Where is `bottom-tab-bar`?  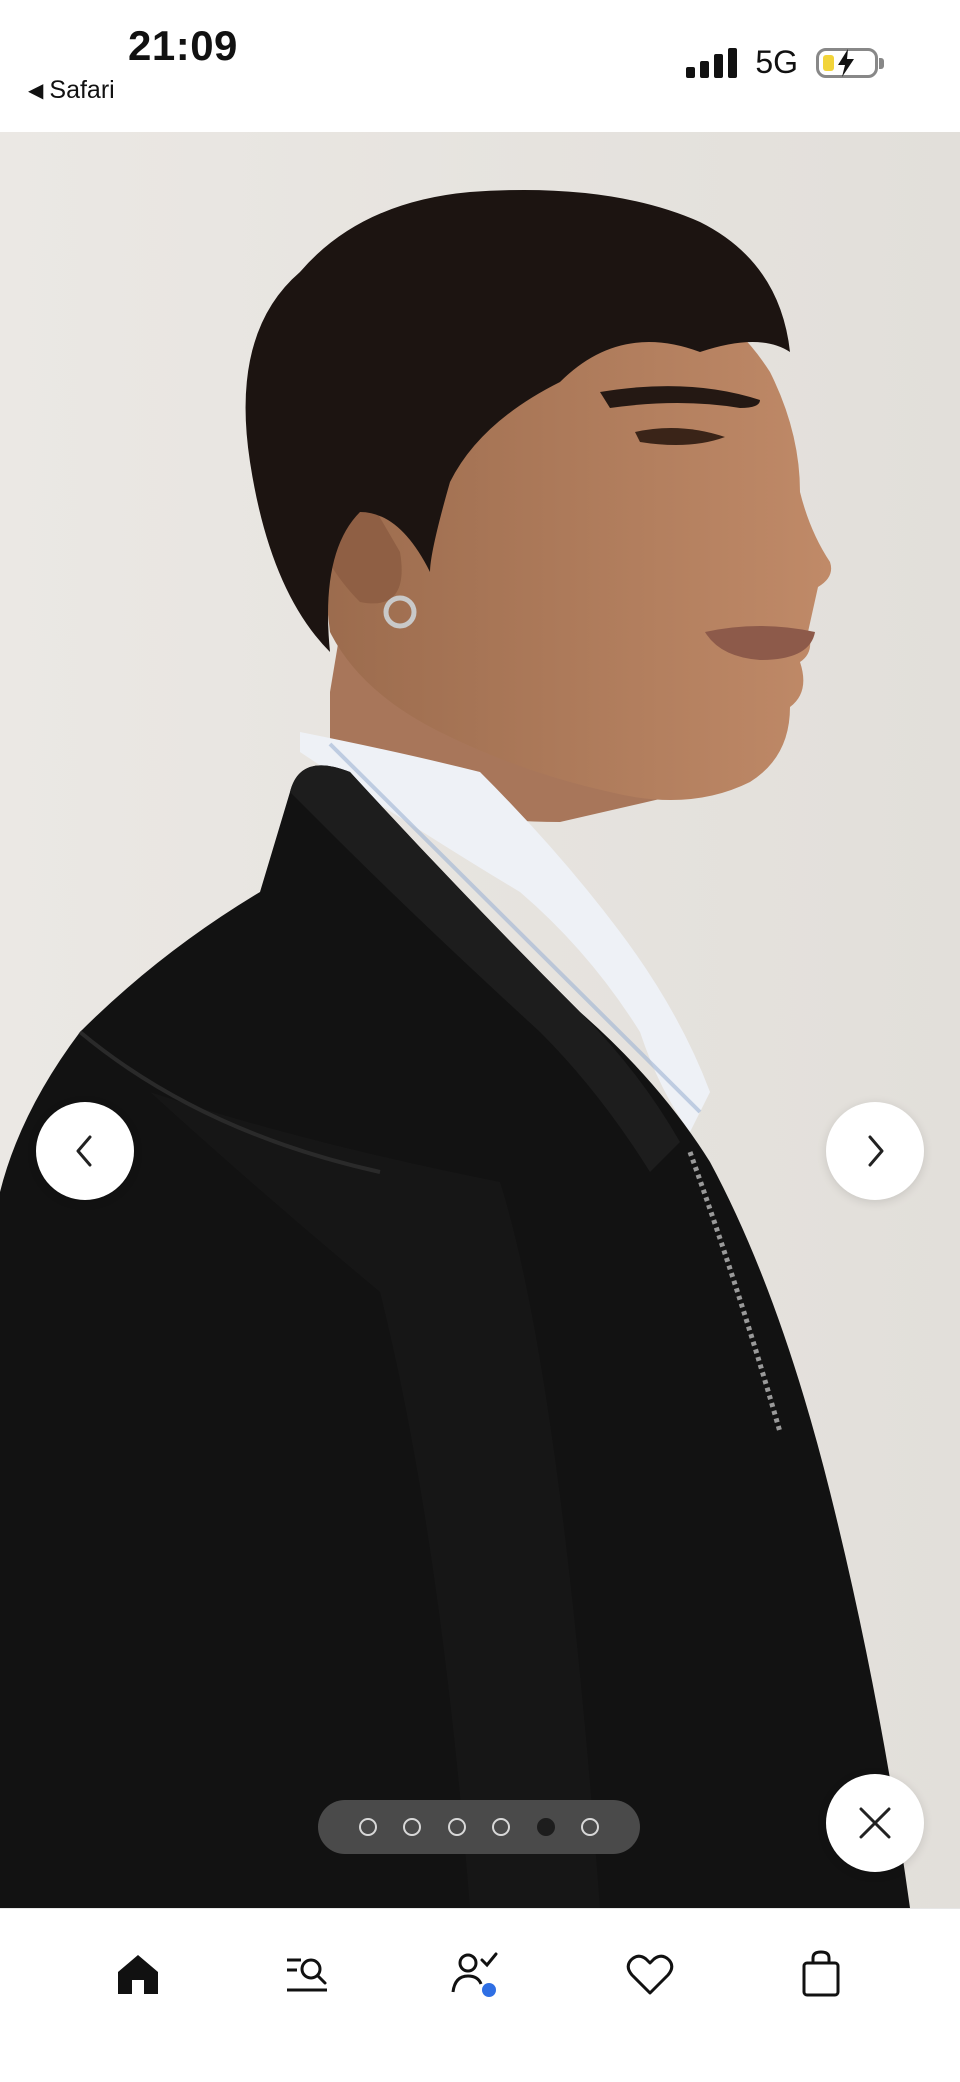 bottom-tab-bar is located at coordinates (480, 1995).